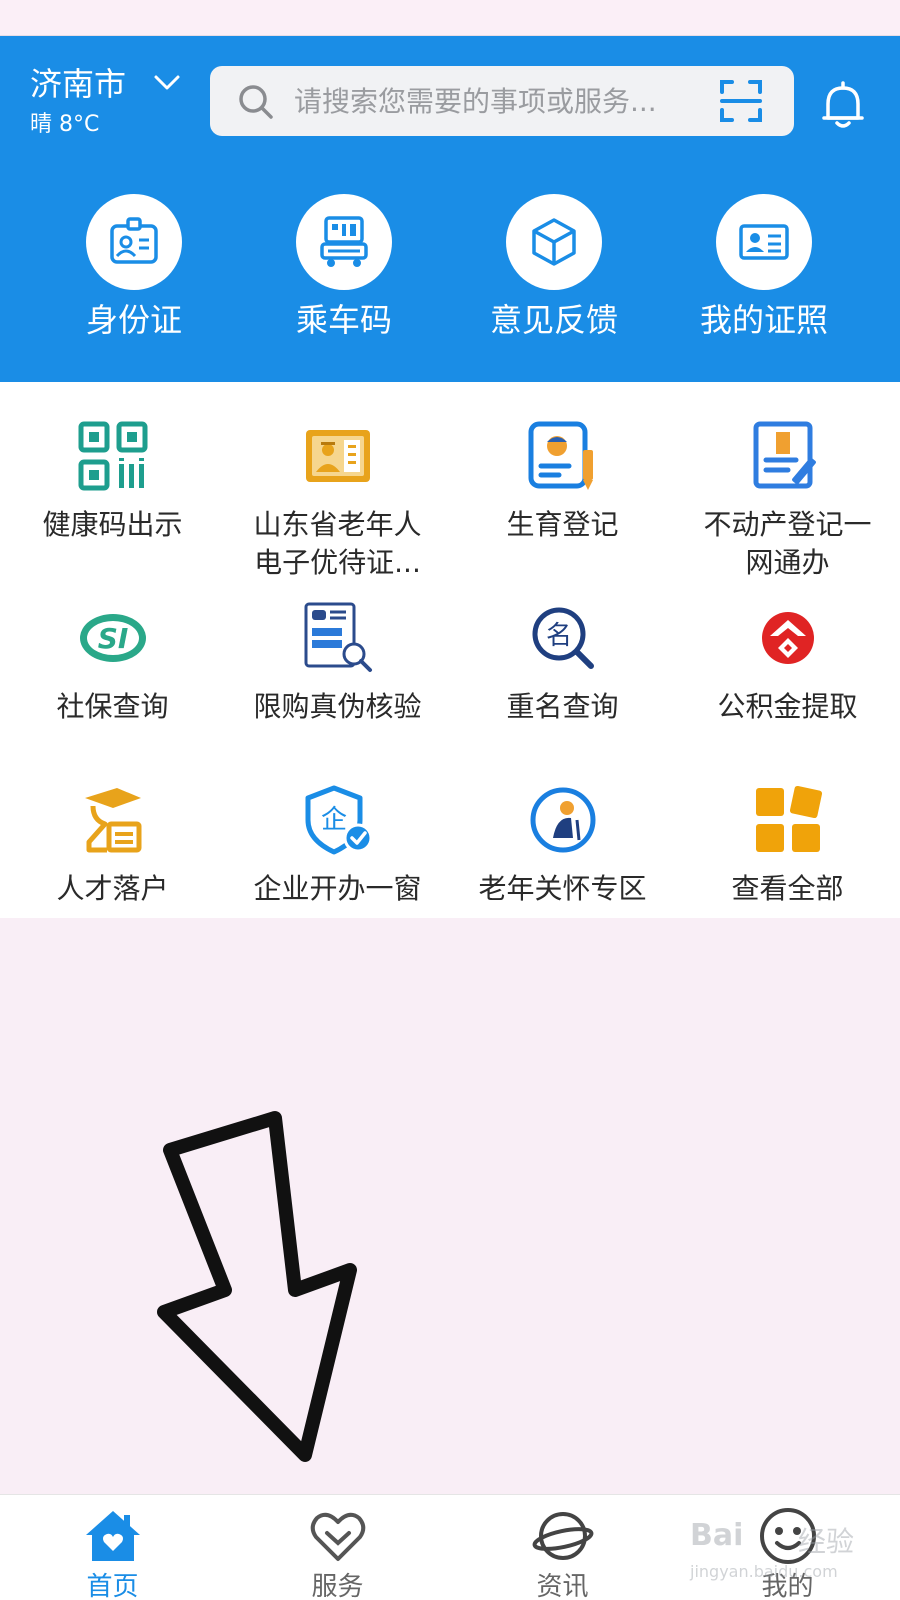  Describe the element at coordinates (337, 1586) in the screenshot. I see `nav-label: 服务` at that location.